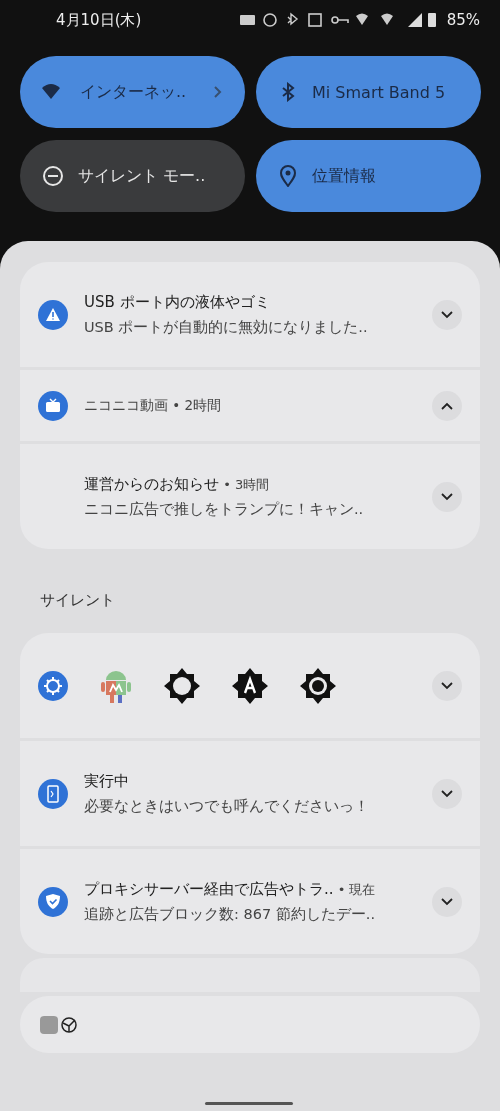 This screenshot has height=1111, width=500. I want to click on notification-text: 必要なときはいつでも呼んでくださいっ！, so click(227, 806).